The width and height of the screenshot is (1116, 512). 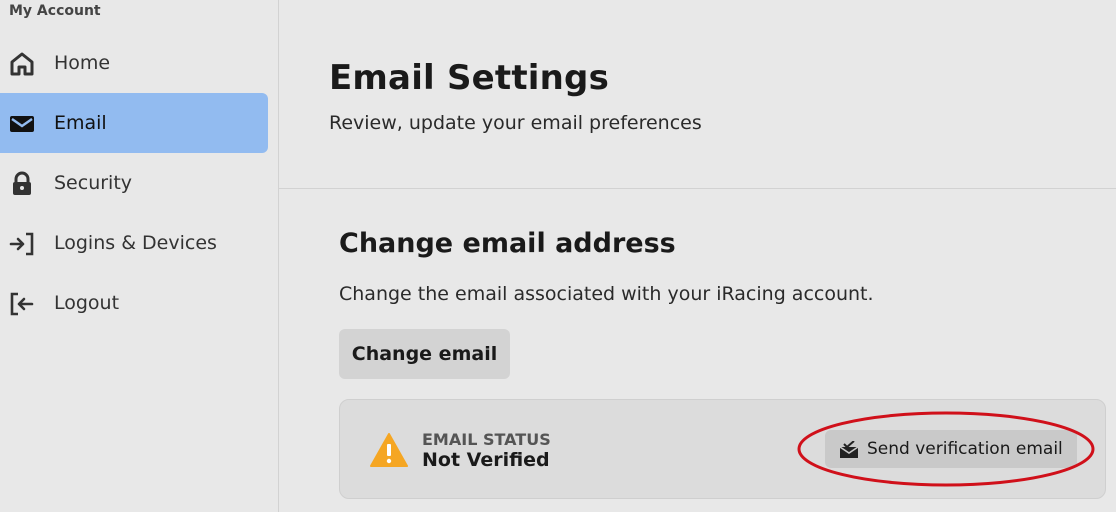 I want to click on sidebar-item-logout: Logout, so click(x=134, y=303).